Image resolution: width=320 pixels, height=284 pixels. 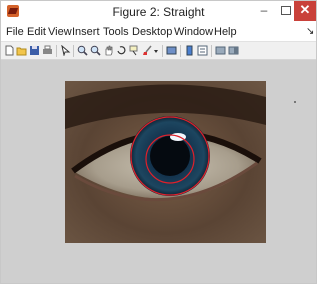 I want to click on figure-toolbar, so click(x=158, y=51).